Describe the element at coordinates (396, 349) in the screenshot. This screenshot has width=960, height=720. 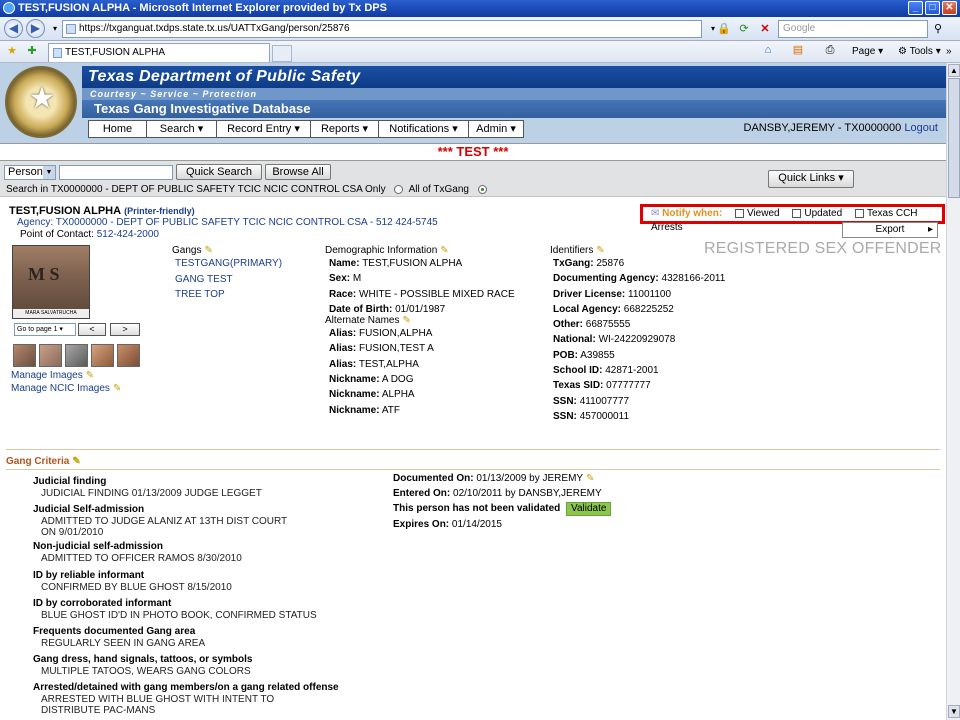
I see `field-value: FUSION,TEST A` at that location.